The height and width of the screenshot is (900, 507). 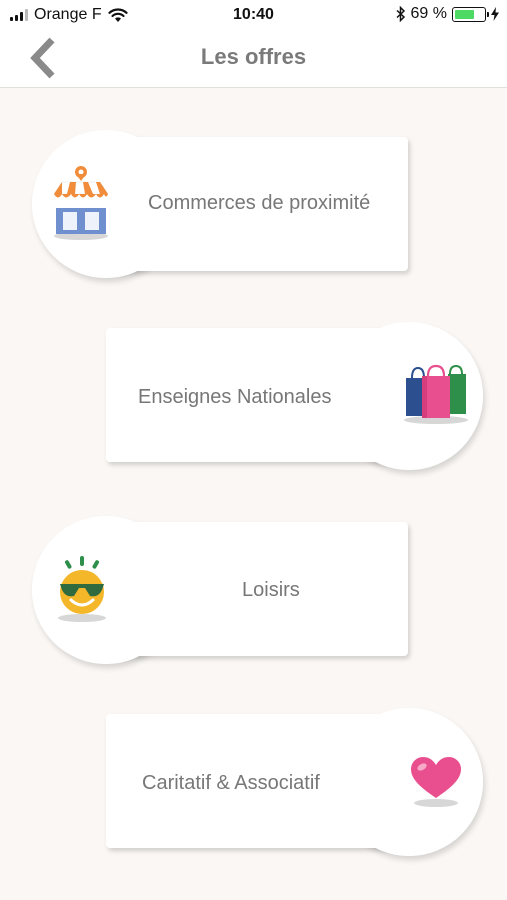 What do you see at coordinates (436, 394) in the screenshot?
I see `shopping-bags-icon` at bounding box center [436, 394].